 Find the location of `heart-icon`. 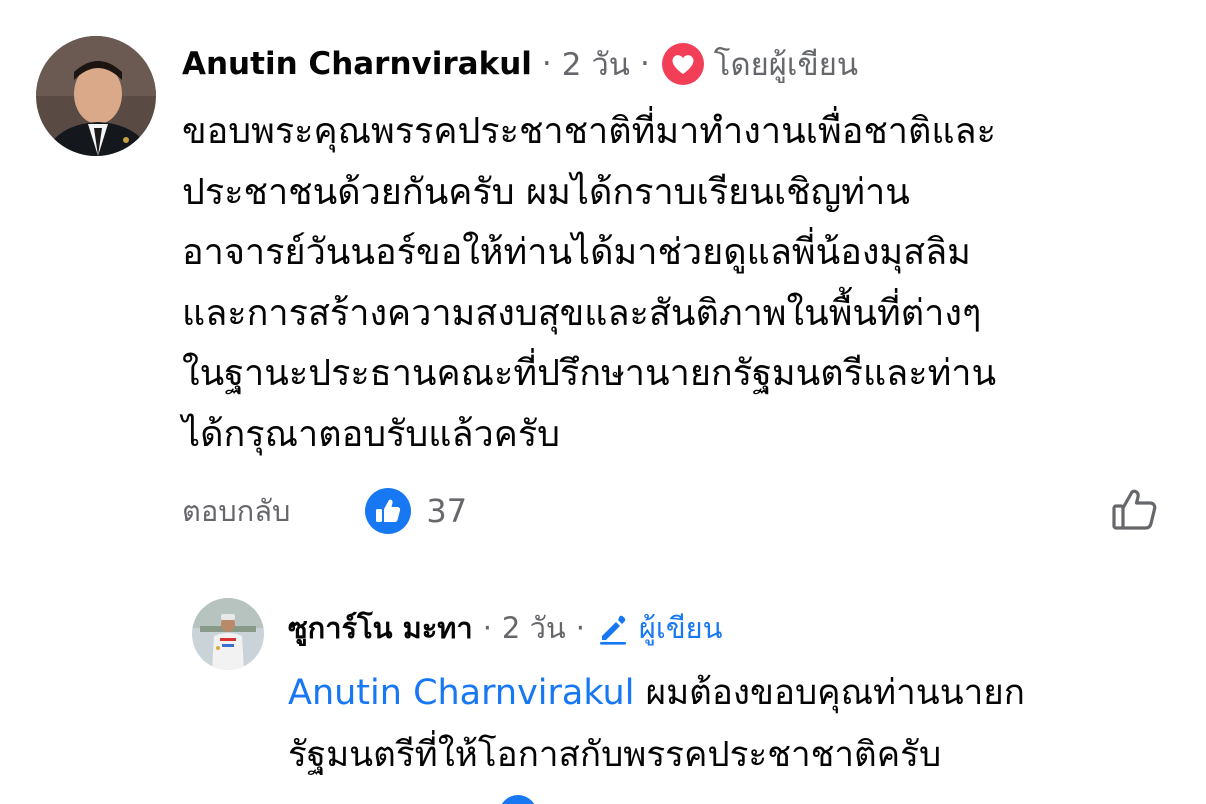

heart-icon is located at coordinates (683, 64).